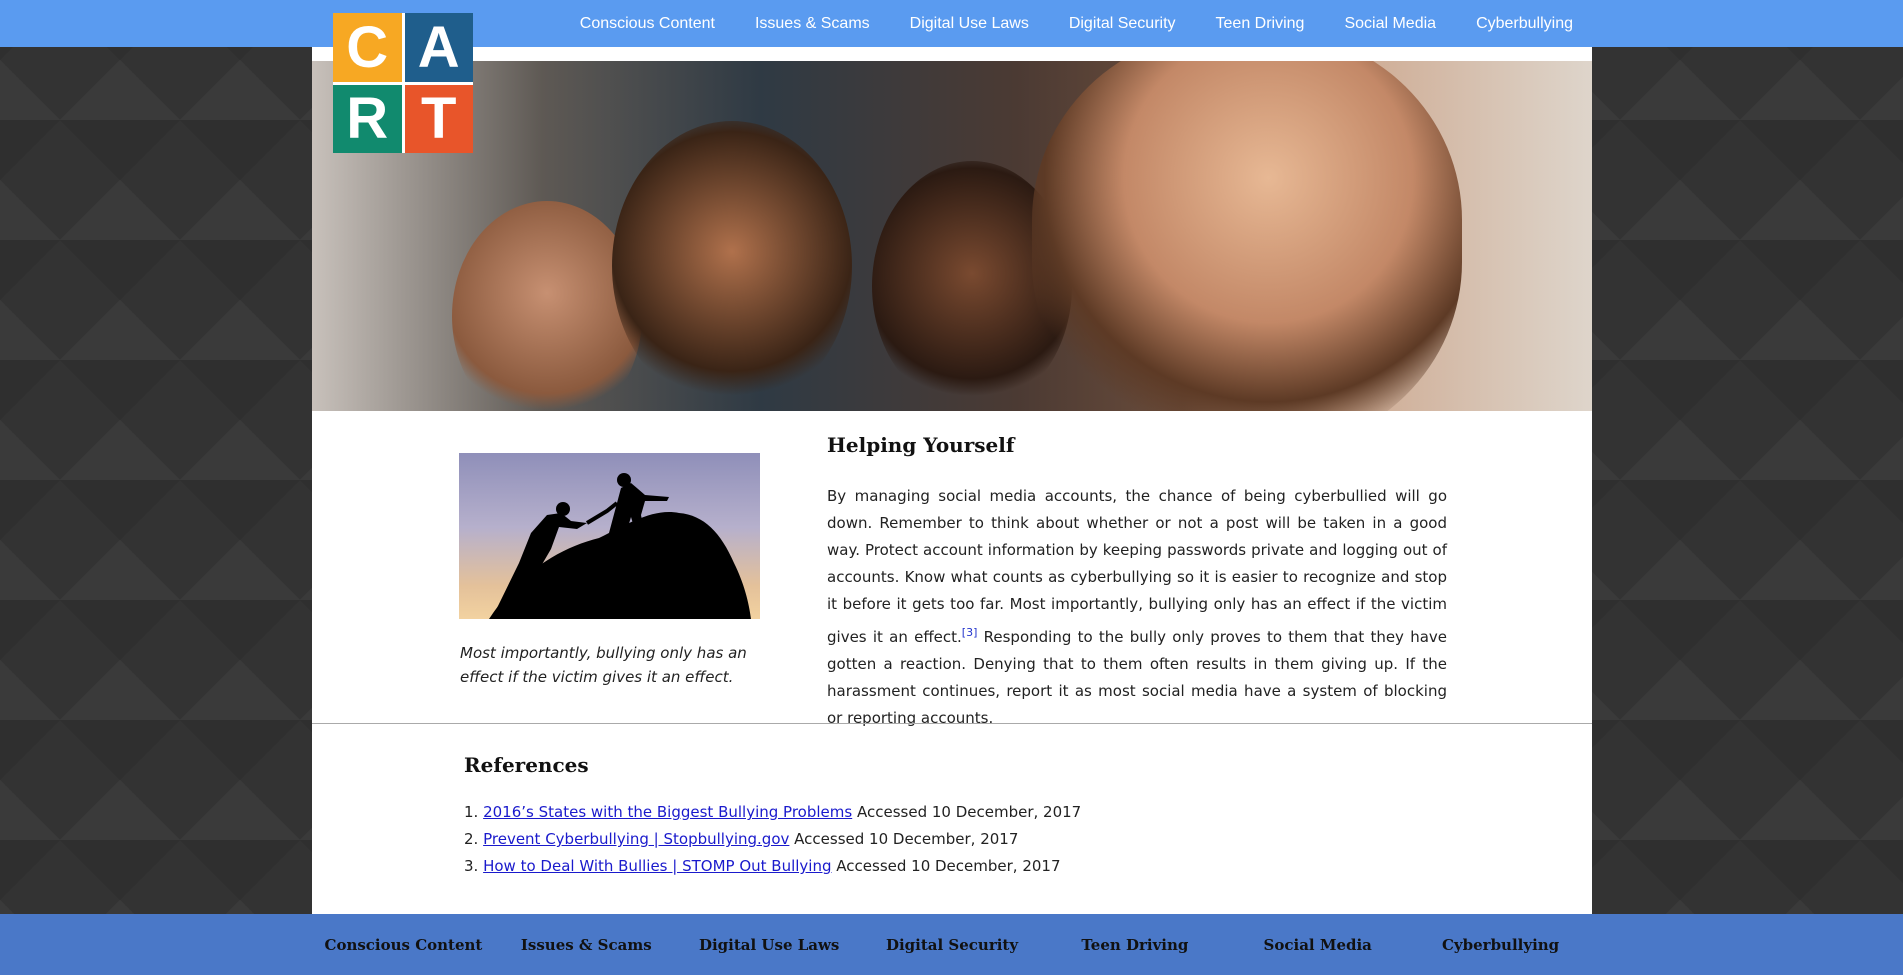 The image size is (1903, 975). I want to click on logo-letter-a: A, so click(438, 47).